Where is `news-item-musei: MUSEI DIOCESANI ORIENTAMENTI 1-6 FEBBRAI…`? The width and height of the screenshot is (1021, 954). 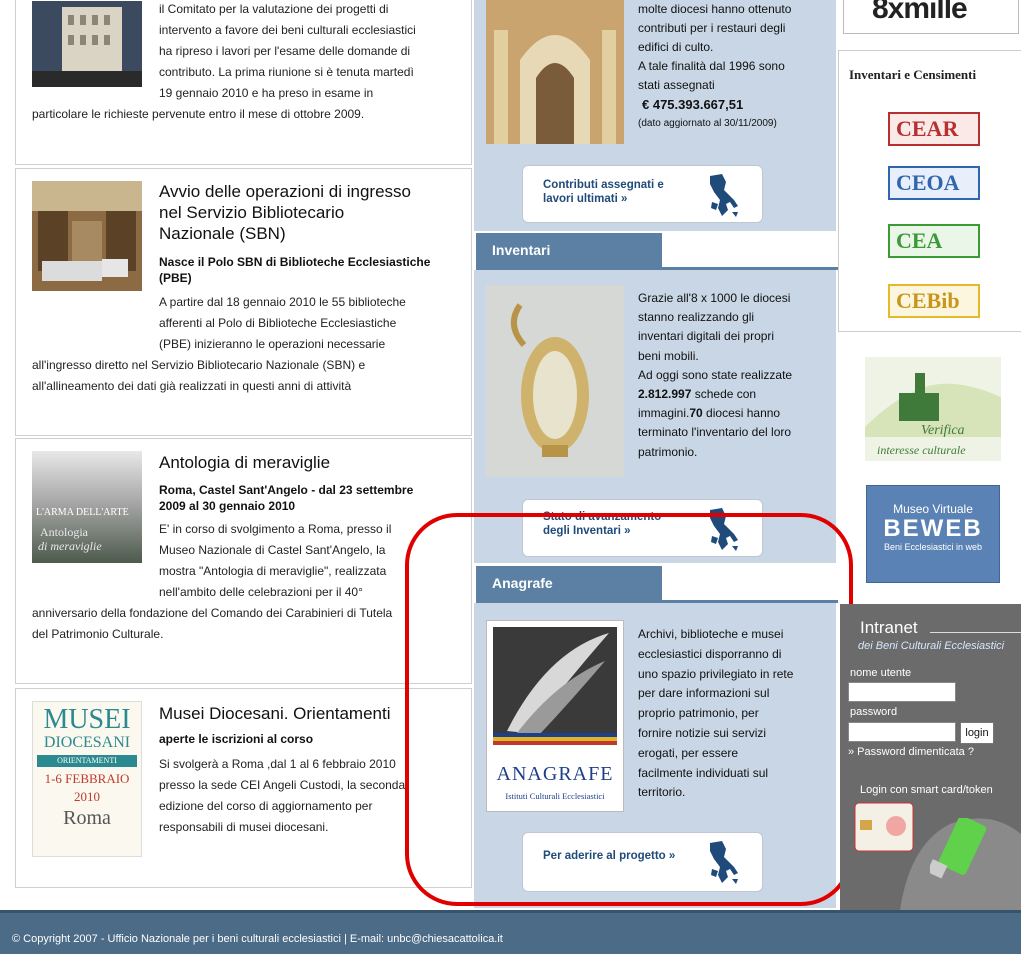 news-item-musei: MUSEI DIOCESANI ORIENTAMENTI 1-6 FEBBRAI… is located at coordinates (243, 788).